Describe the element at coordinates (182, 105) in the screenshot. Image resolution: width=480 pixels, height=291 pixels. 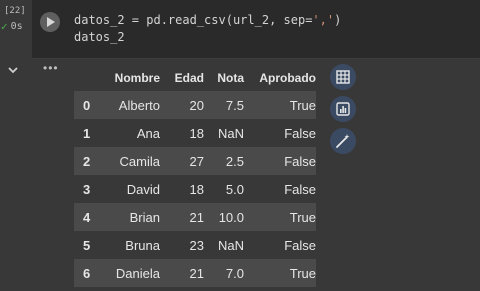
I see `cell-edad: 20` at that location.